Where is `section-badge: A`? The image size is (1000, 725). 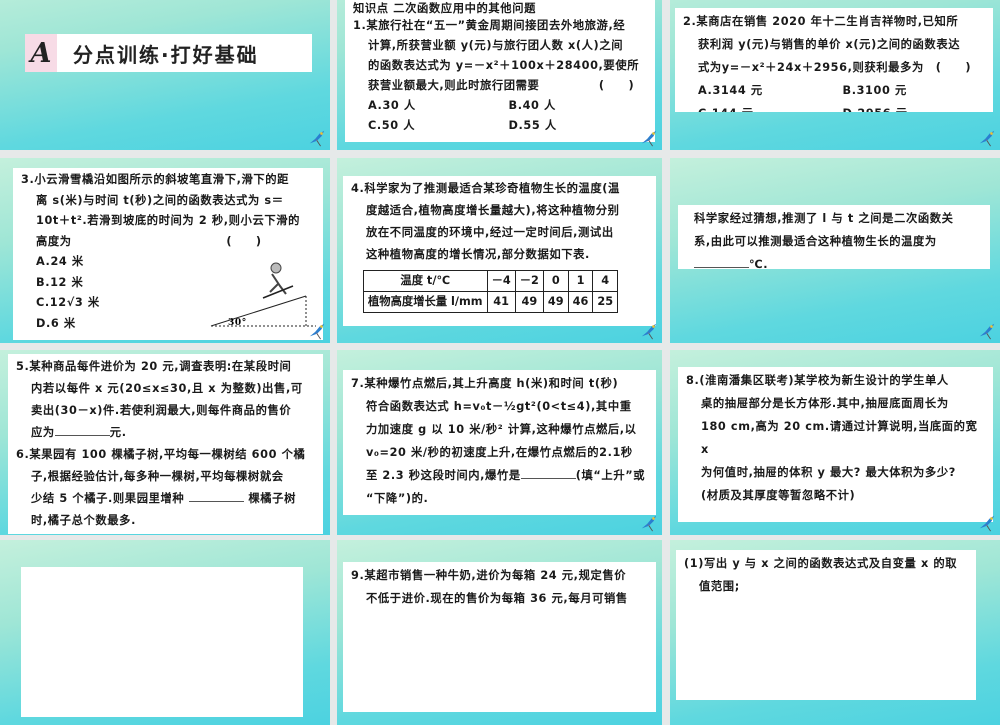
section-badge: A is located at coordinates (41, 53).